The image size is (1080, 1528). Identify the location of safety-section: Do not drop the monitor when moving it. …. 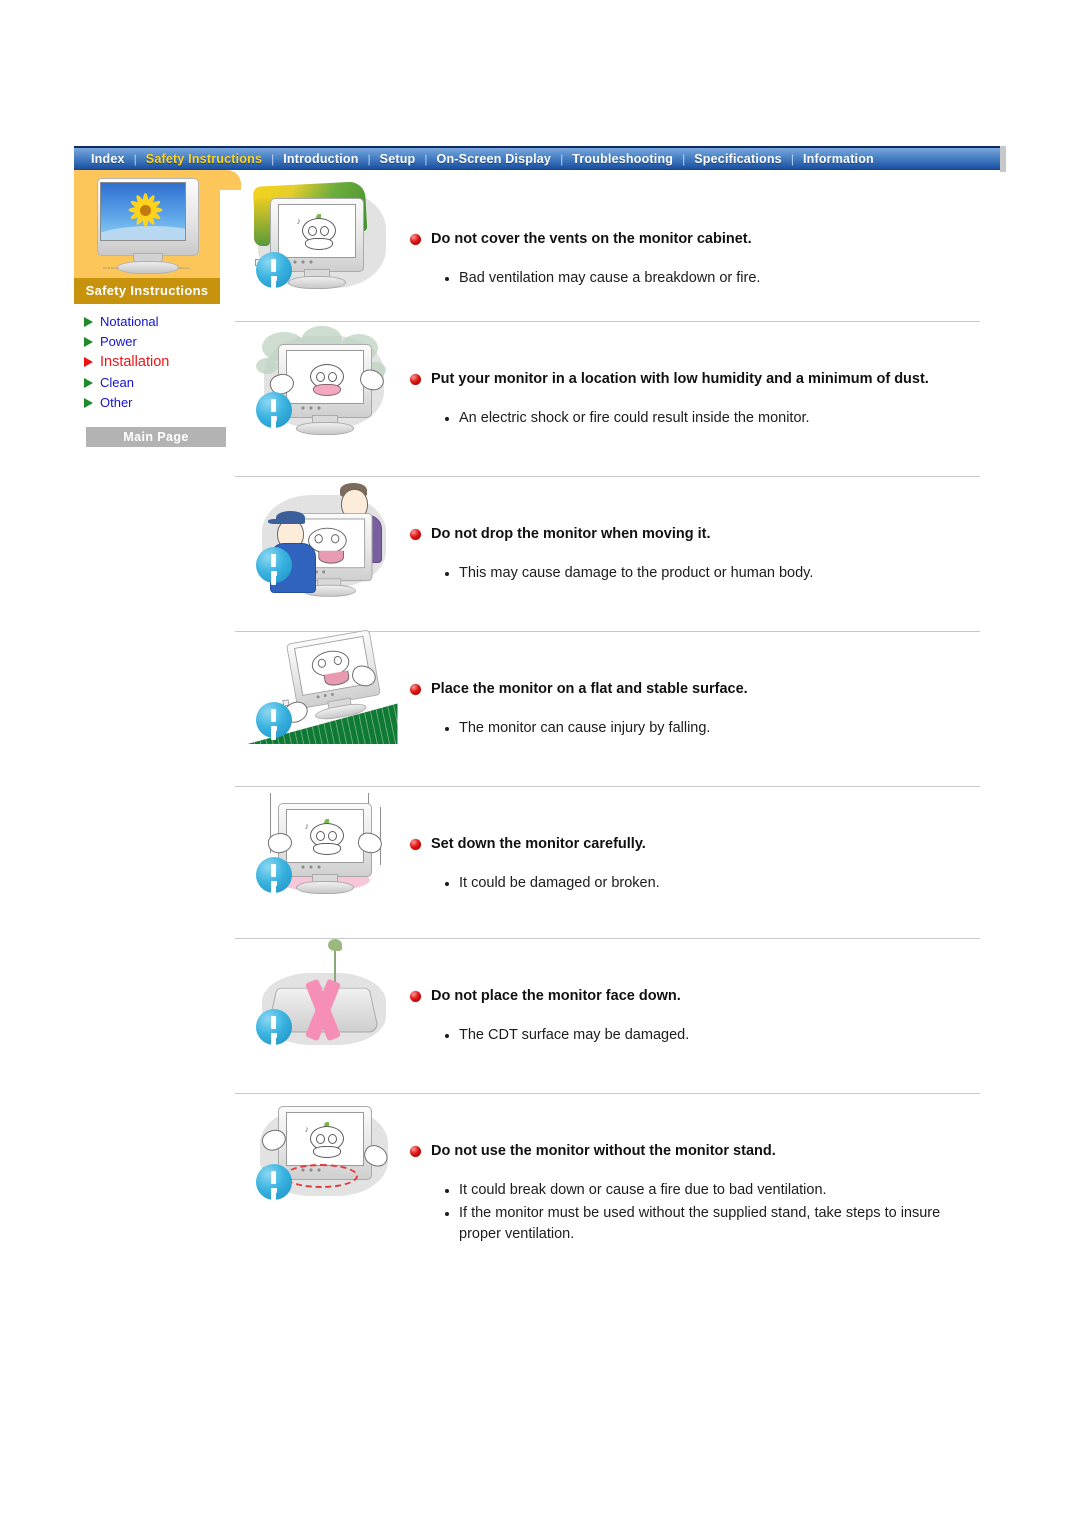
(607, 554).